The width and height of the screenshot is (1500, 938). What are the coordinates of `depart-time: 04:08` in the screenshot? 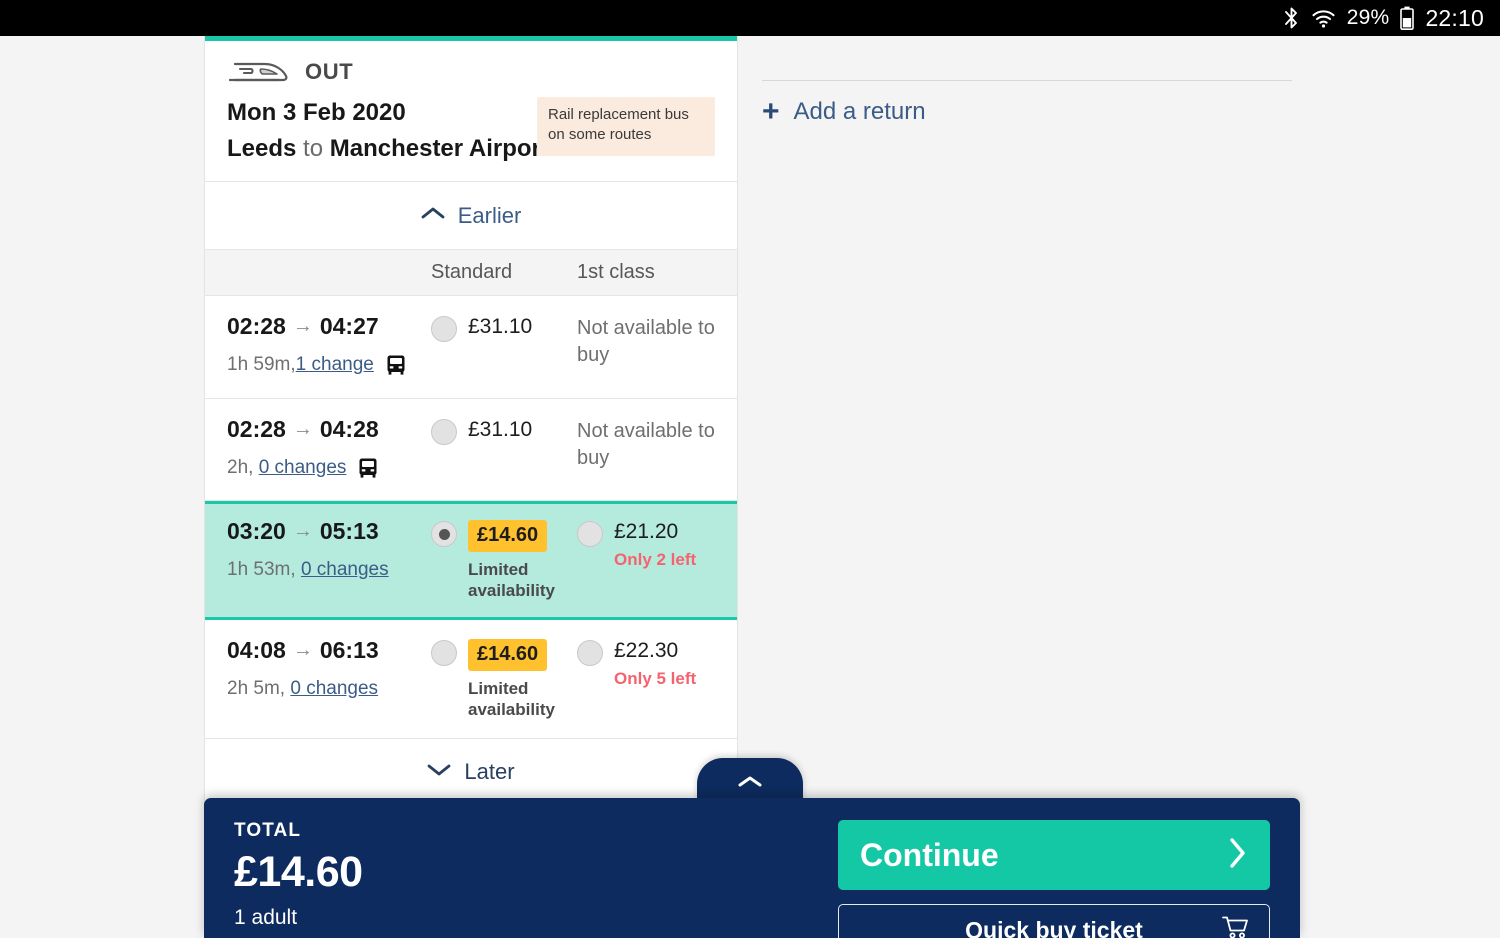 It's located at (256, 649).